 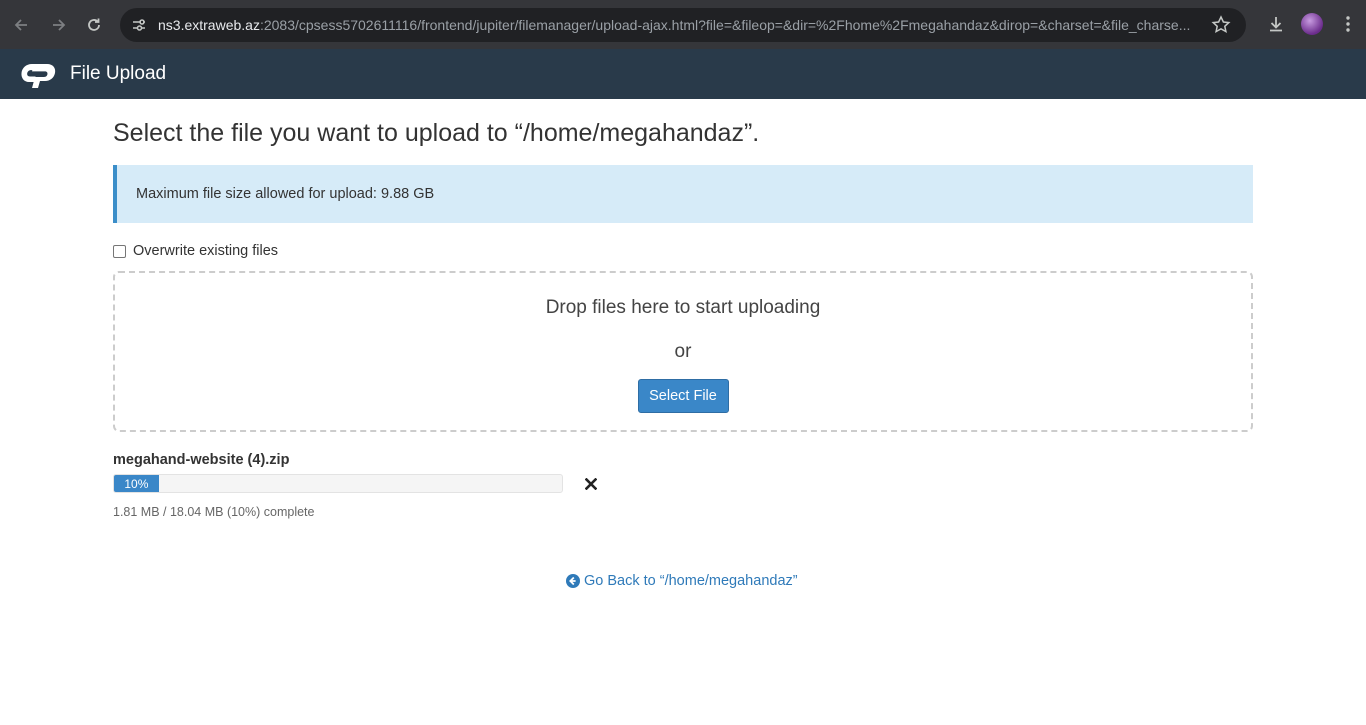 I want to click on arrow-circle-left-icon, so click(x=573, y=581).